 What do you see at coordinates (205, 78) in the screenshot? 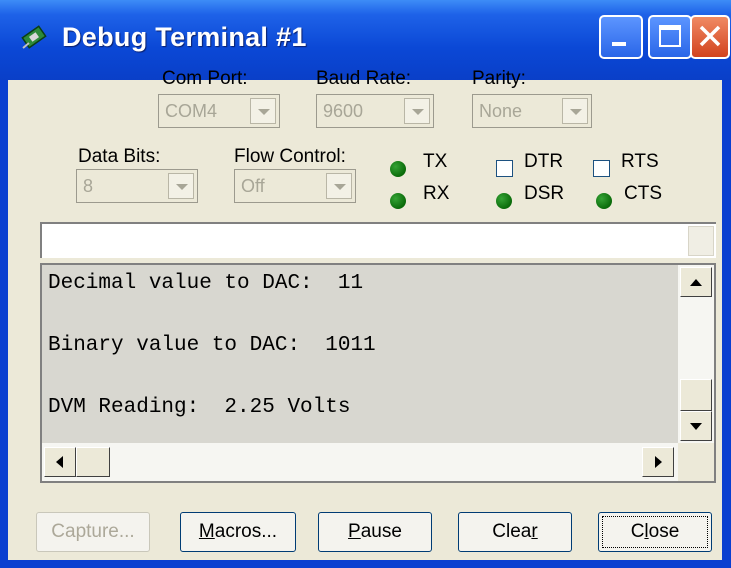
I see `com-port-label: Com Port:` at bounding box center [205, 78].